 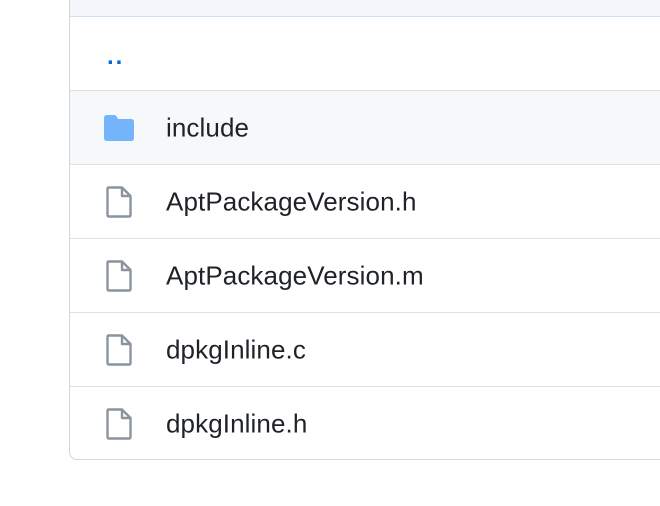 What do you see at coordinates (236, 424) in the screenshot?
I see `file-name: dpkgInline.h` at bounding box center [236, 424].